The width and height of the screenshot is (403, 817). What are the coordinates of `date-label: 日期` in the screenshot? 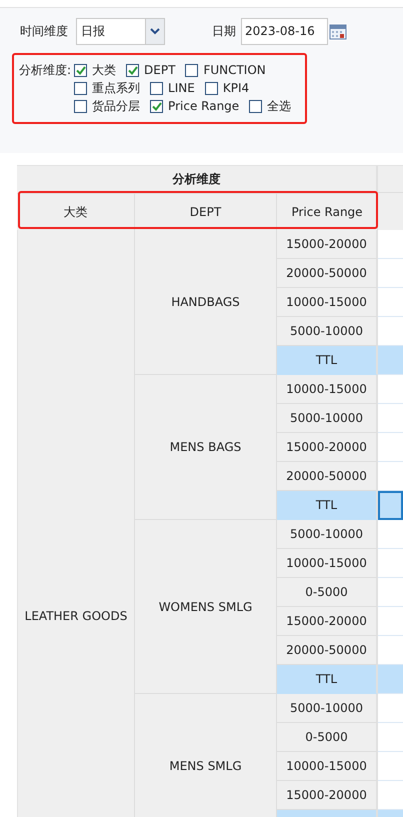 It's located at (224, 31).